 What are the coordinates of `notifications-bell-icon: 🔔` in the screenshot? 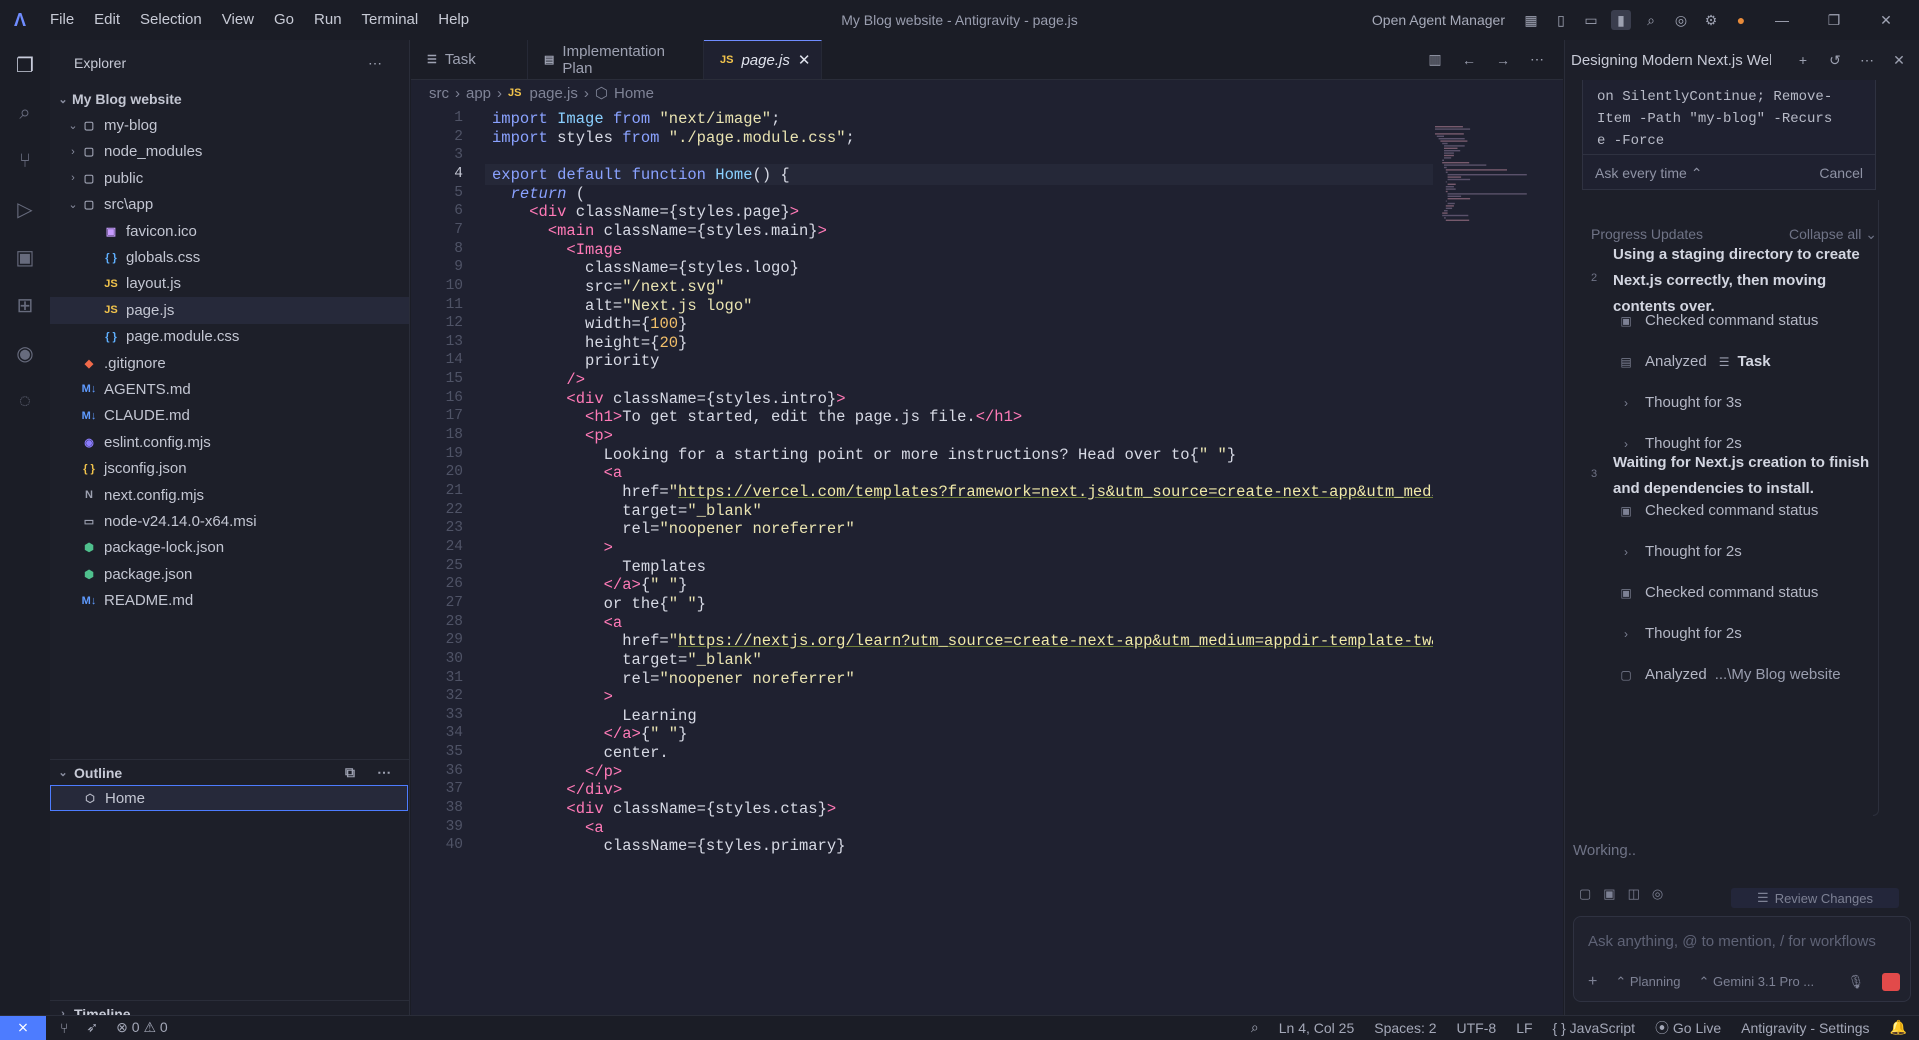 It's located at (1898, 1027).